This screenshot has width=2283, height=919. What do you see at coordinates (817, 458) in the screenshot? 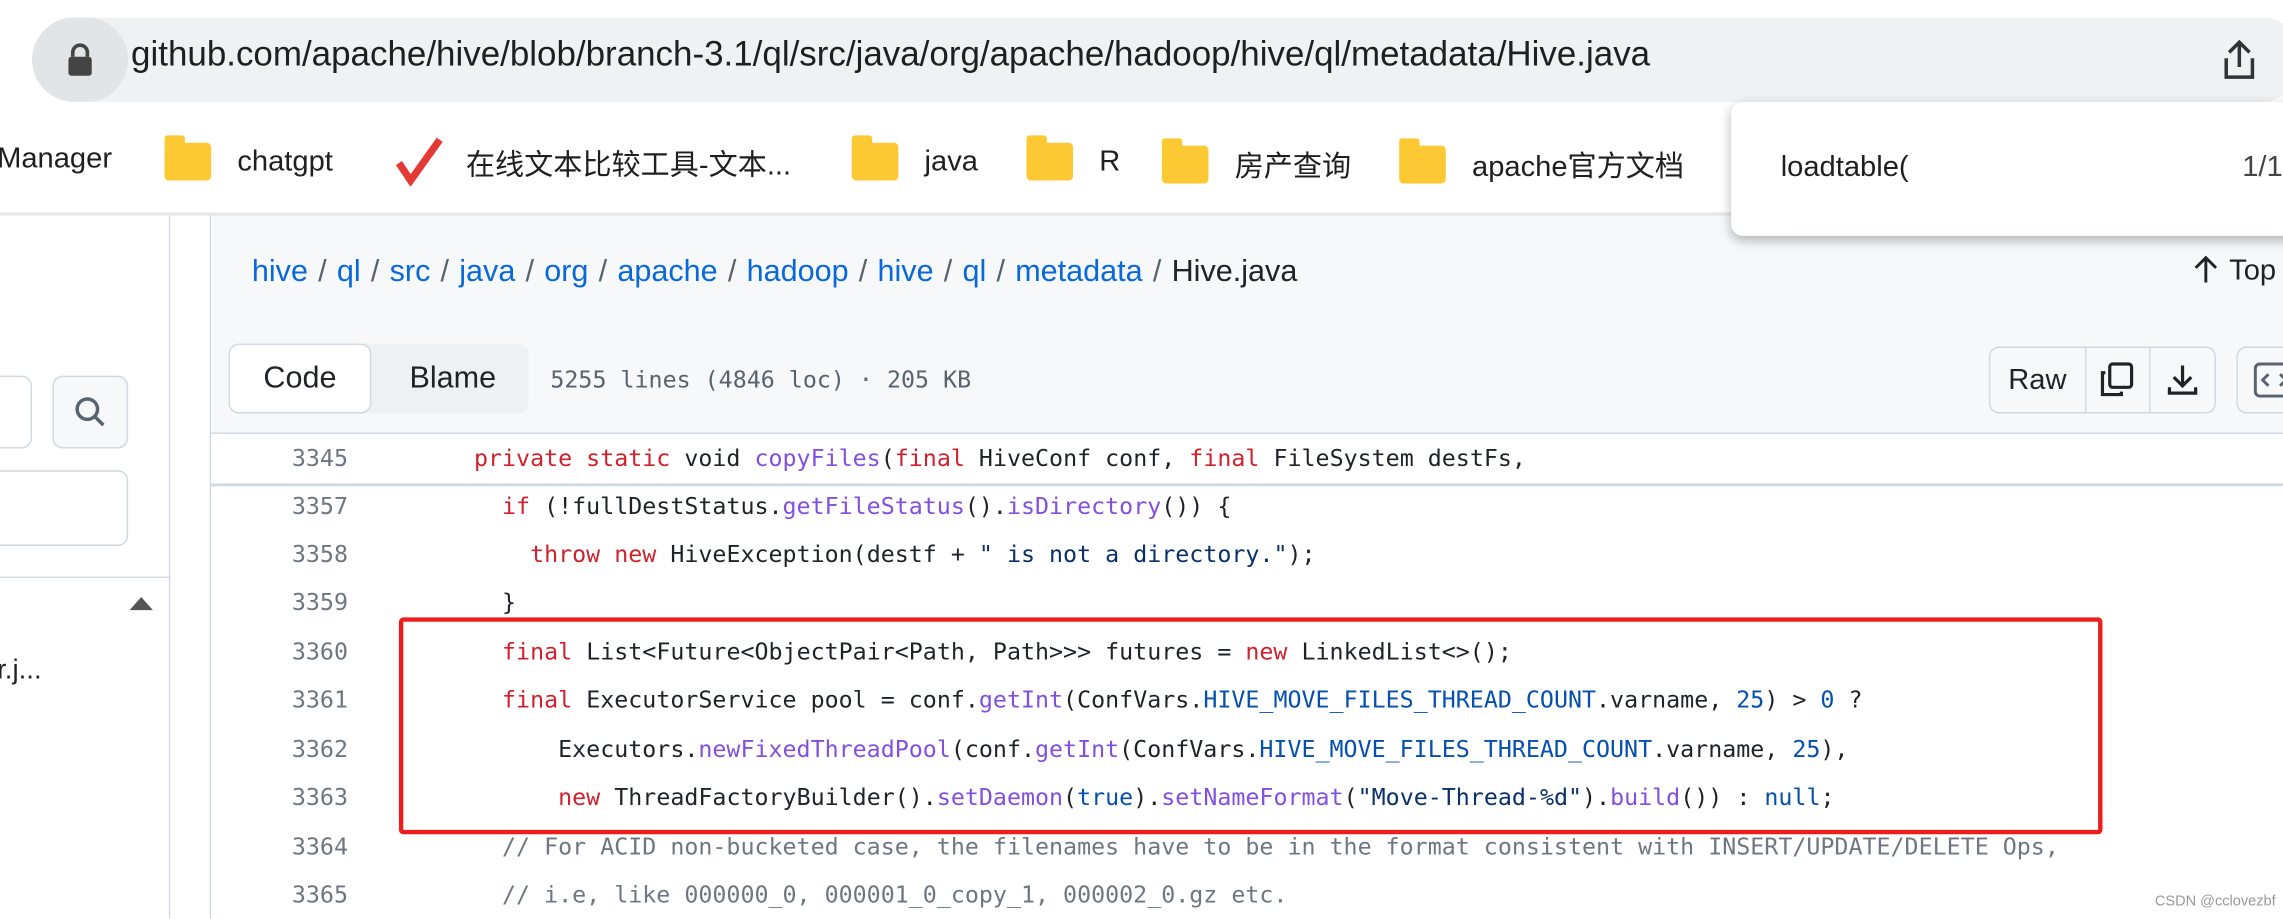
I see `code-token: copyFiles` at bounding box center [817, 458].